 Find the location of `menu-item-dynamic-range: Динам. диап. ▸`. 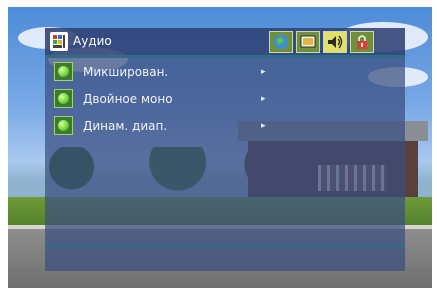

menu-item-dynamic-range: Динам. диап. ▸ is located at coordinates (161, 126).